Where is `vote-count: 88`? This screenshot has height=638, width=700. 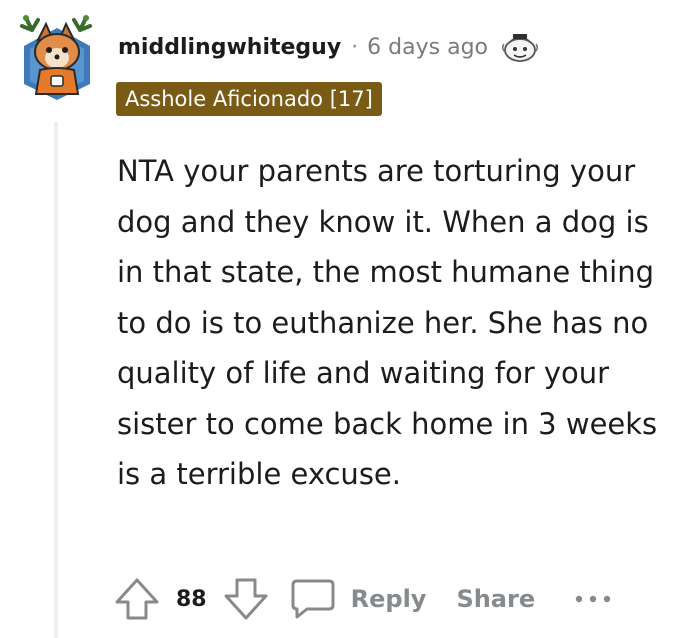 vote-count: 88 is located at coordinates (191, 599).